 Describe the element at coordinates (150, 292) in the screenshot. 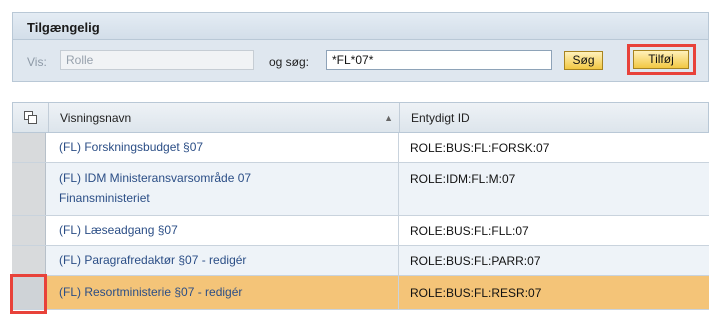

I see `row-name: (FL) Resortministerie §07 - redigér` at that location.